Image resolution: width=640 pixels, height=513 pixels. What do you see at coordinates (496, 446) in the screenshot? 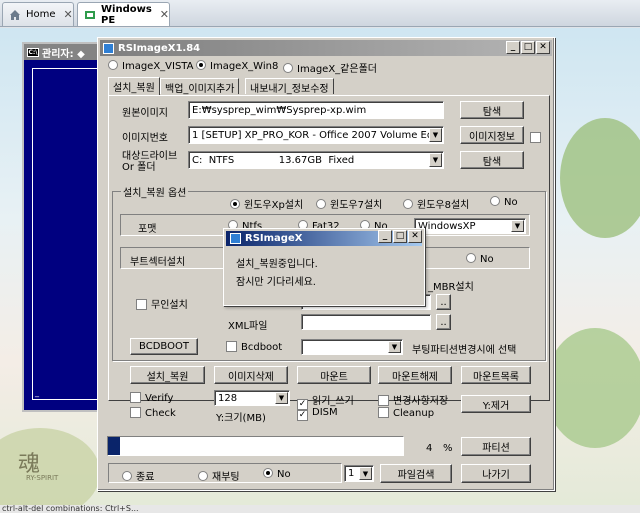
I see `partition-button: 파티션` at bounding box center [496, 446].